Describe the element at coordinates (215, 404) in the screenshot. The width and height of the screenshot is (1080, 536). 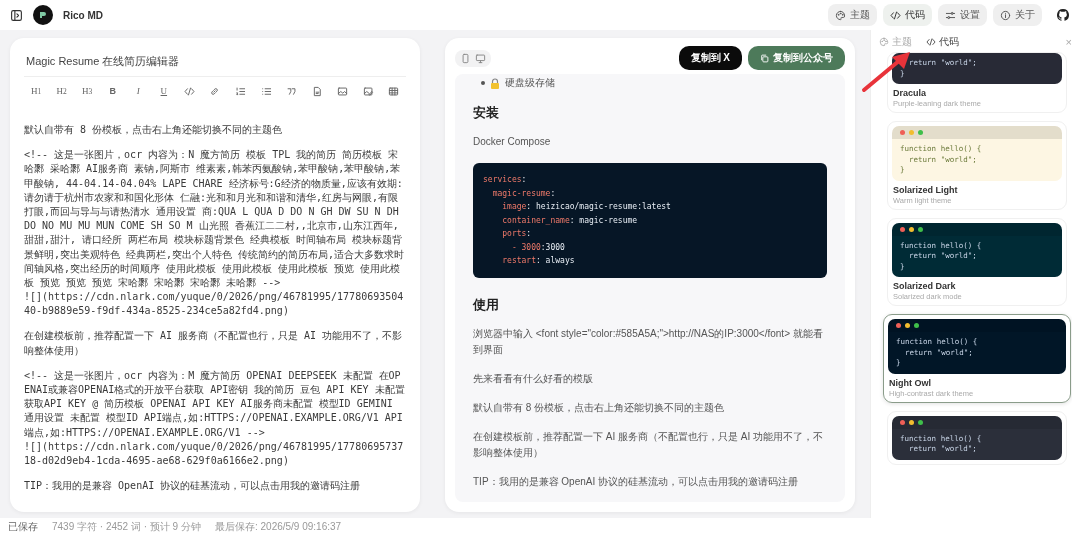
I see `editor-text-line: <!-- 这是一张图片，ocr 内容为：M 魔方简历 OPENAI DEEPSEEK 未配置 在OPENAI或兼容OPENAI格式的开放平台获取 API密钥 我的简历 豆包 API KEY 未配置获取API KEY @ 简历模板 OPENAI API KEY AI服务商未配置 模型ID GEMINI 通用设置 未配置 模型ID API端点,如:HTTPS://OPENAI.EXAMPLE.ORG/V1 API端点,如:HTTPS://OPENAI.EXAMPLE.ORG/V1 -->` at that location.